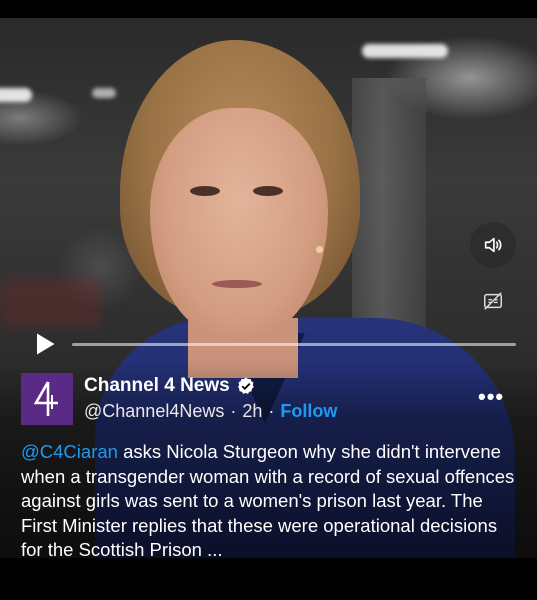 This screenshot has height=600, width=537. What do you see at coordinates (308, 411) in the screenshot?
I see `follow-button: Follow` at bounding box center [308, 411].